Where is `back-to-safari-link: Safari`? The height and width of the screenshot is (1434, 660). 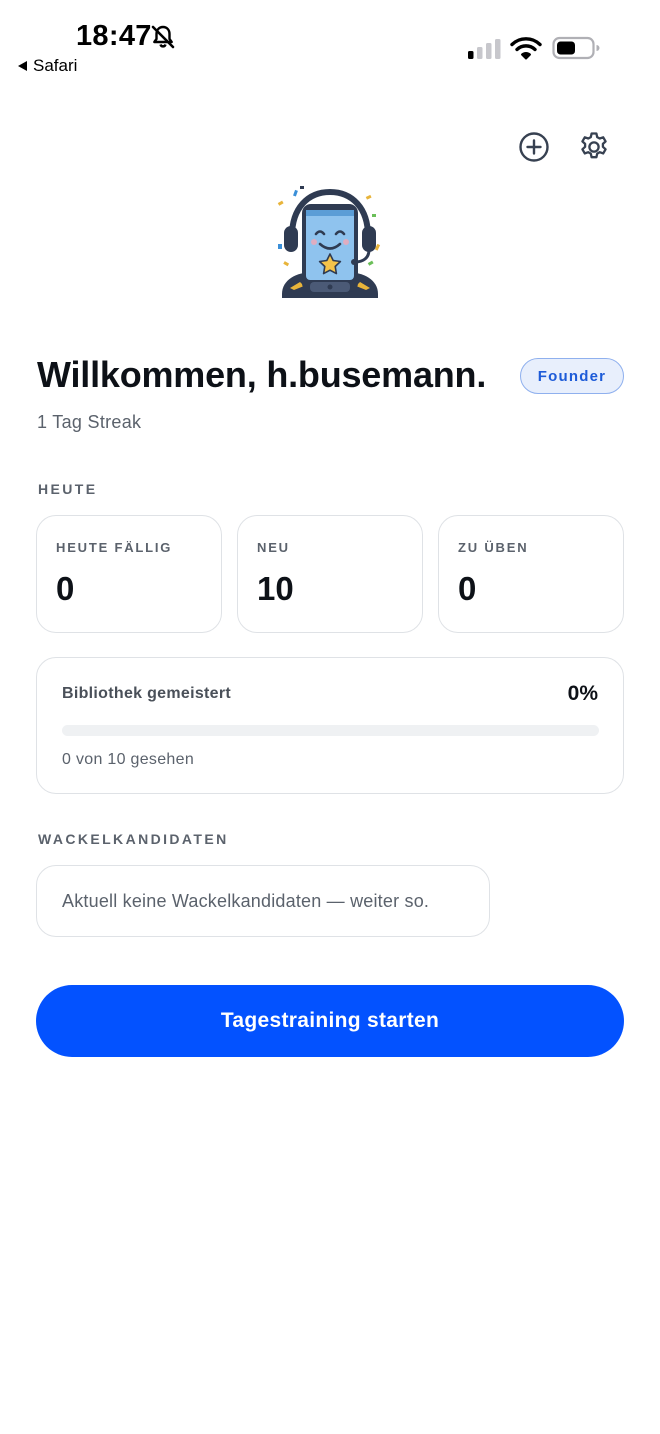 back-to-safari-link: Safari is located at coordinates (47, 66).